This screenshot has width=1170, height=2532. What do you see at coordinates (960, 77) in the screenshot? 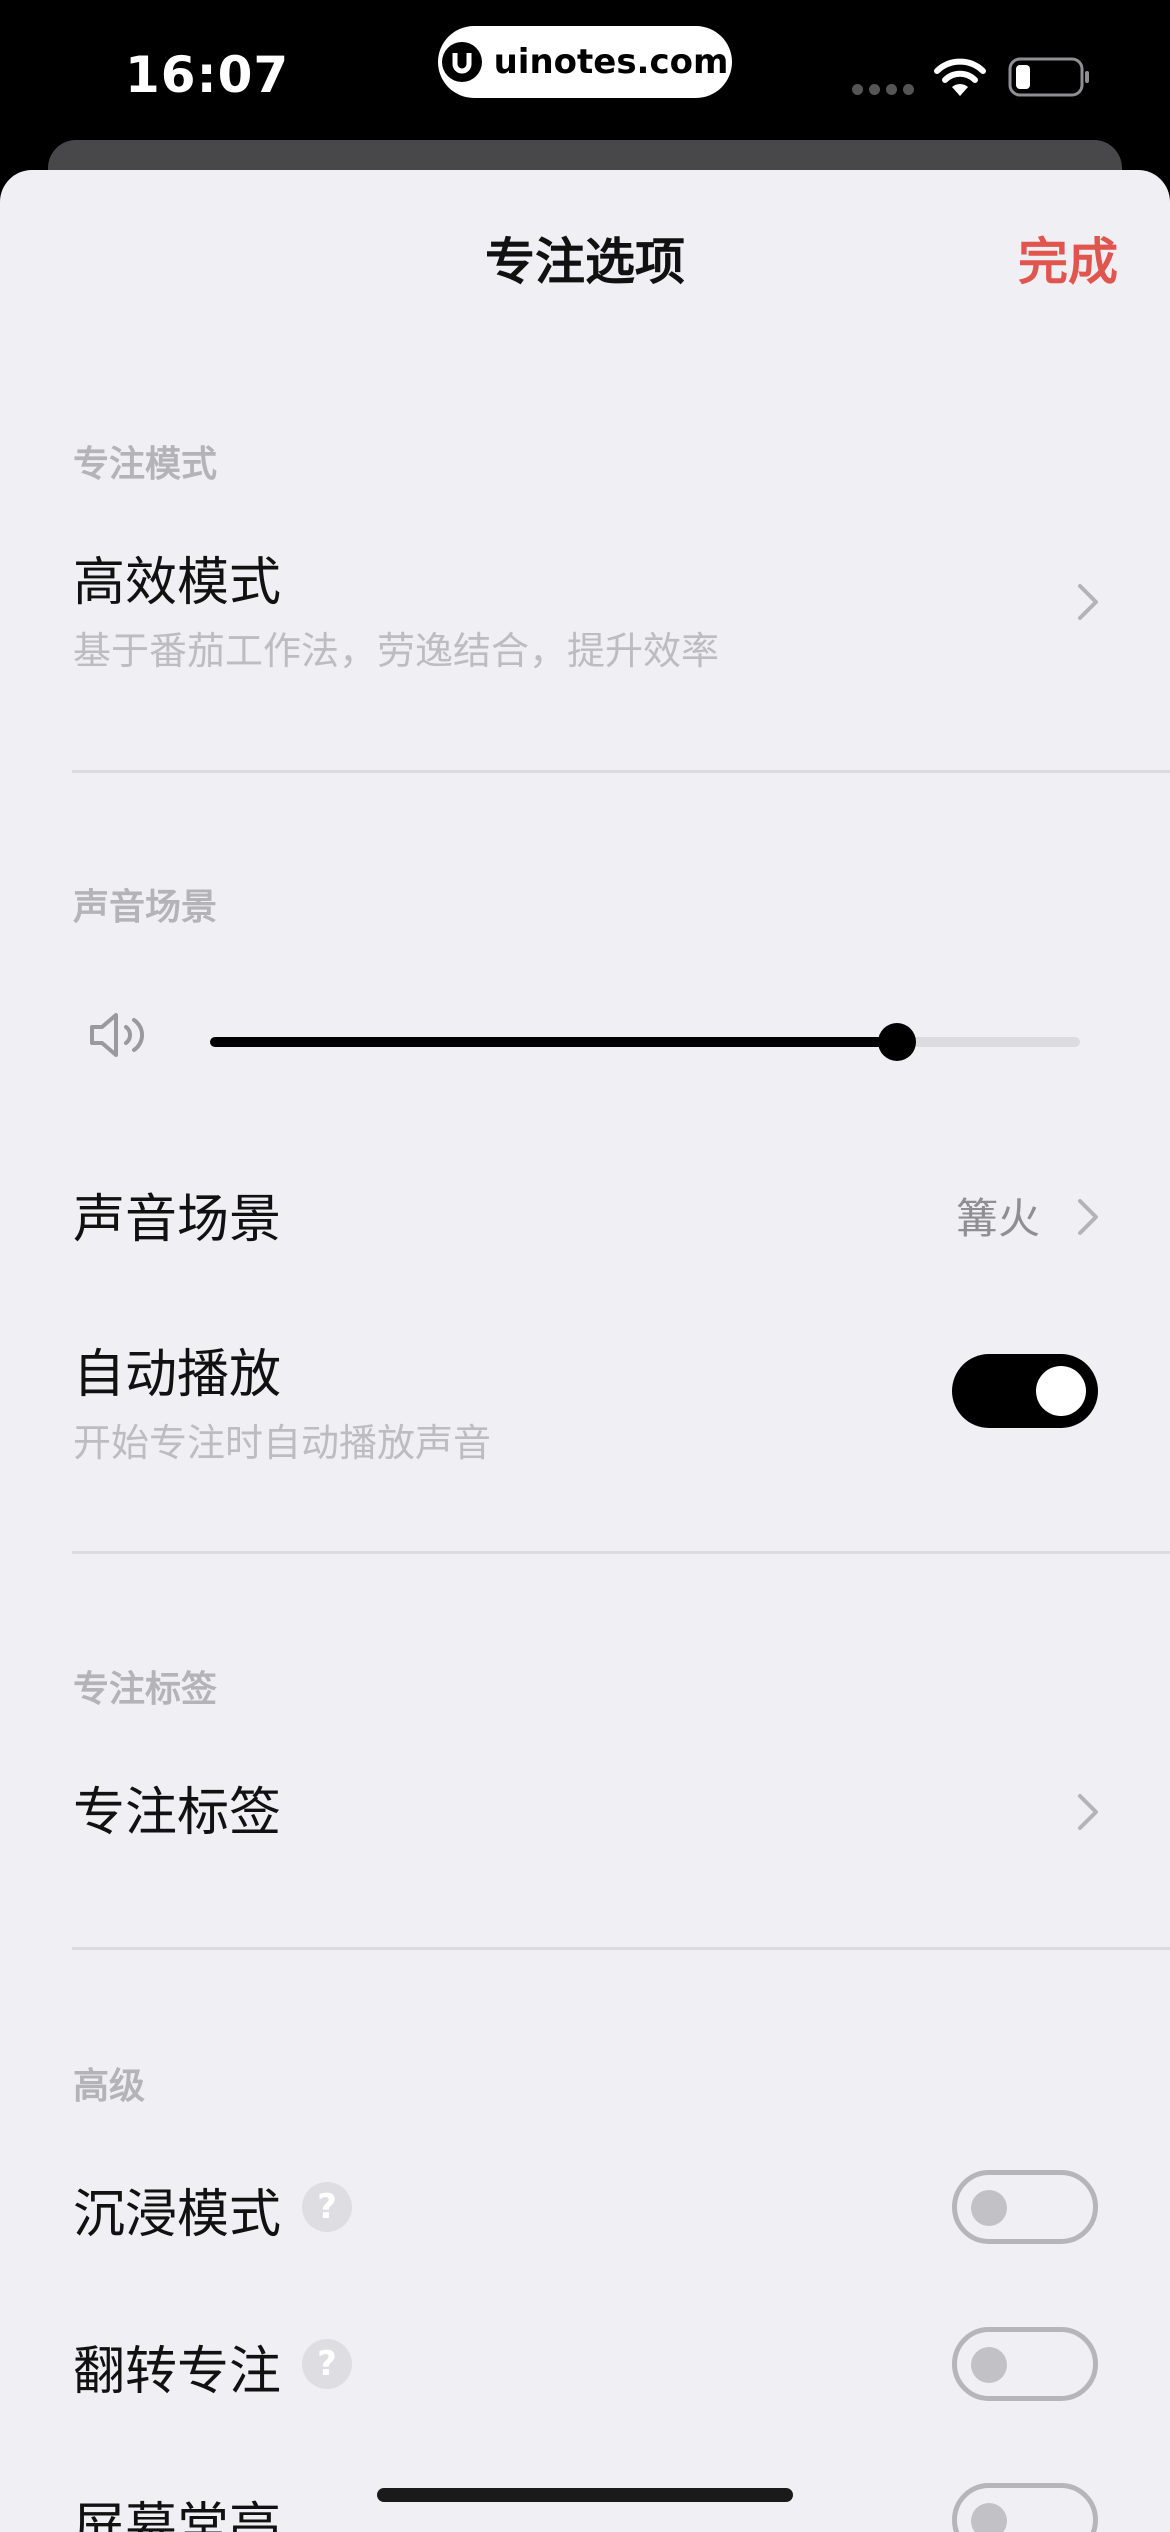
I see `wifi-icon` at bounding box center [960, 77].